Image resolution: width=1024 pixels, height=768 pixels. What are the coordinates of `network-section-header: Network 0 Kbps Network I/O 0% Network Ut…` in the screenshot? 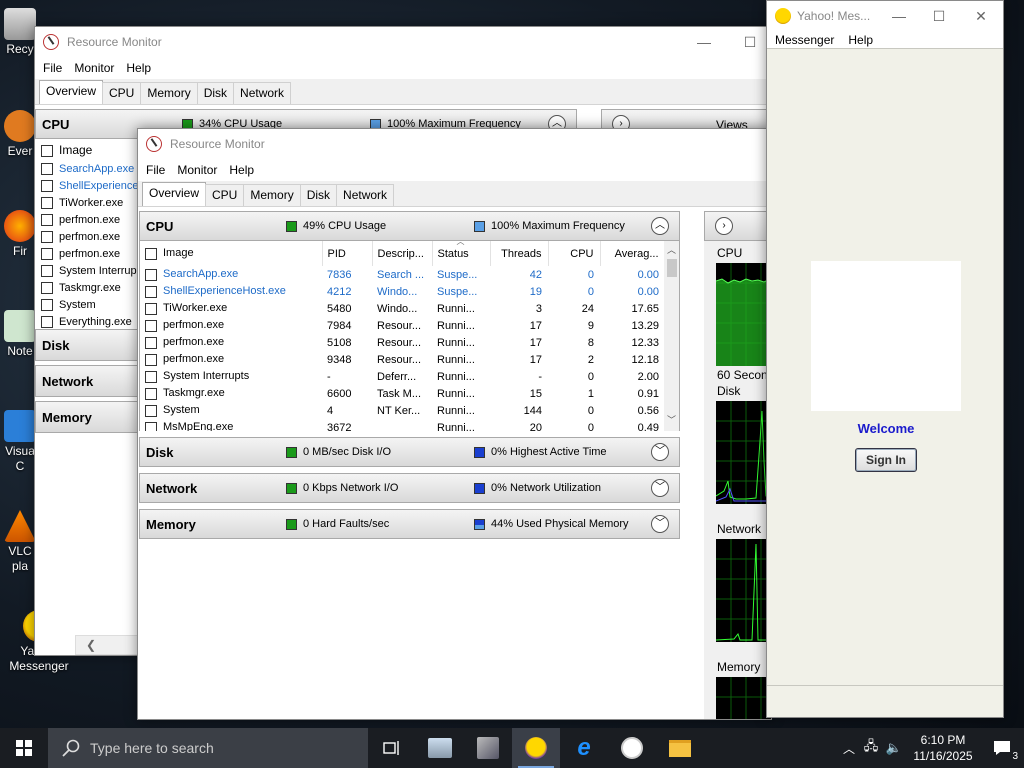 It's located at (409, 488).